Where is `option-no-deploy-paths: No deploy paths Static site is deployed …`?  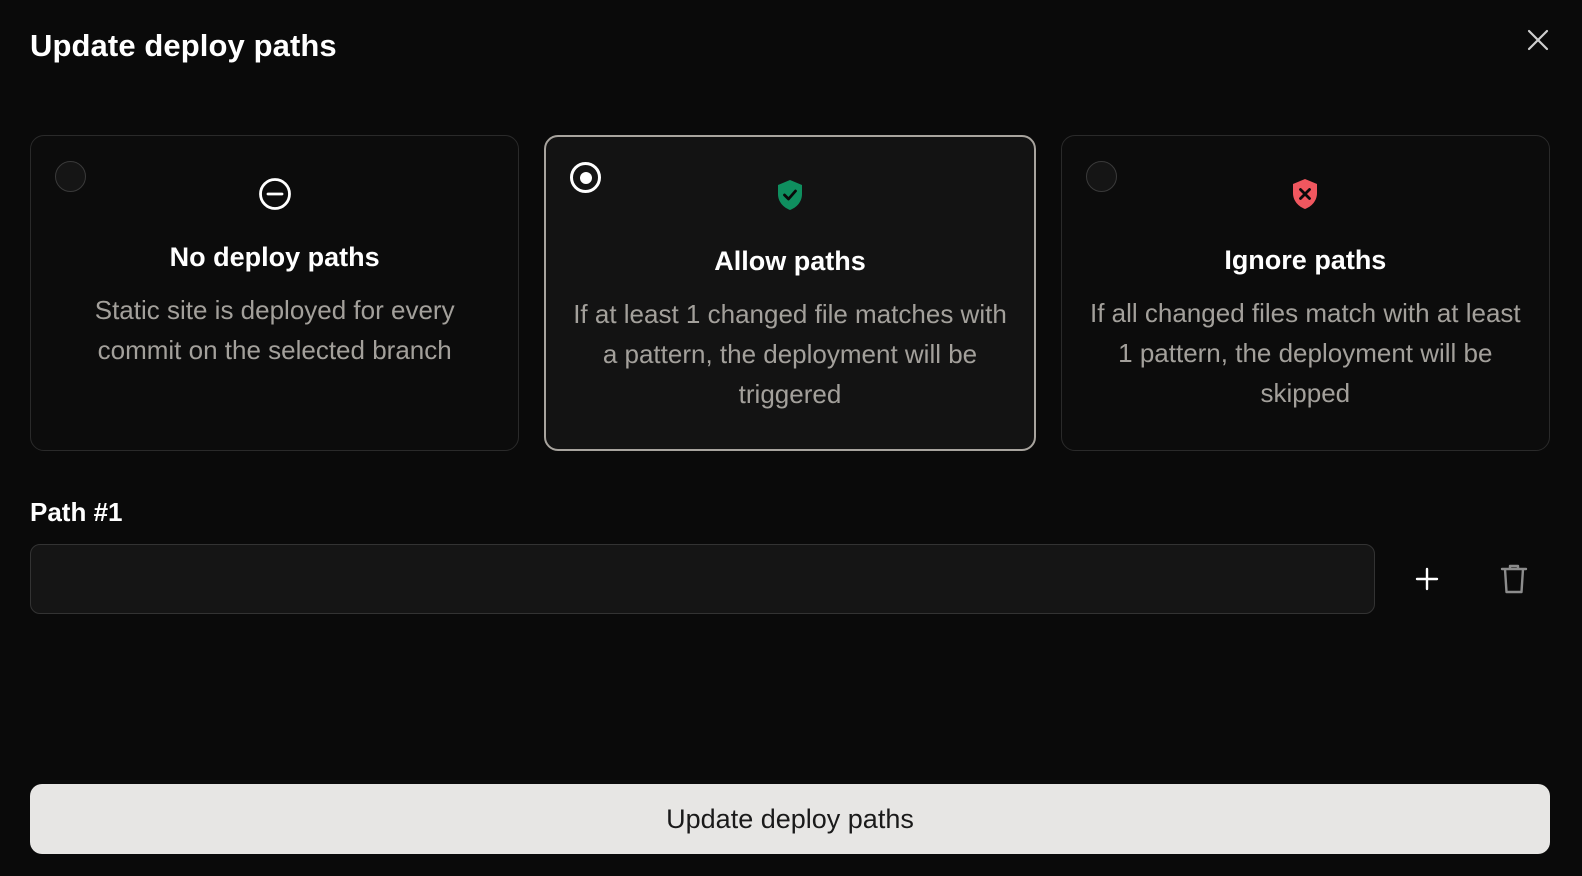 option-no-deploy-paths: No deploy paths Static site is deployed … is located at coordinates (275, 293).